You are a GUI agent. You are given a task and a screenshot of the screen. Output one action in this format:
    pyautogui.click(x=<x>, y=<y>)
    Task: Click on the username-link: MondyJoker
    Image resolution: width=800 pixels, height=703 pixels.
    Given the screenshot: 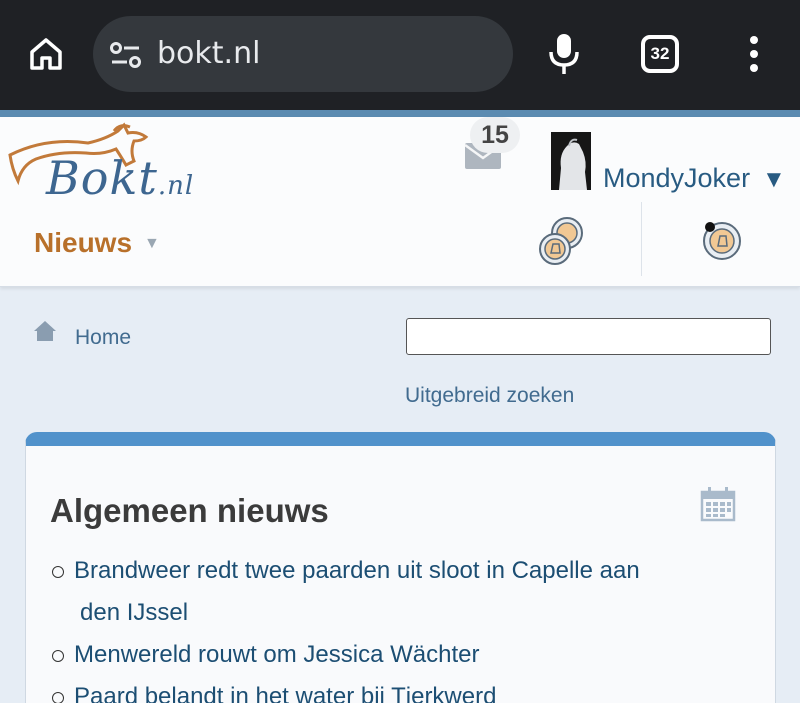 What is the action you would take?
    pyautogui.click(x=676, y=178)
    